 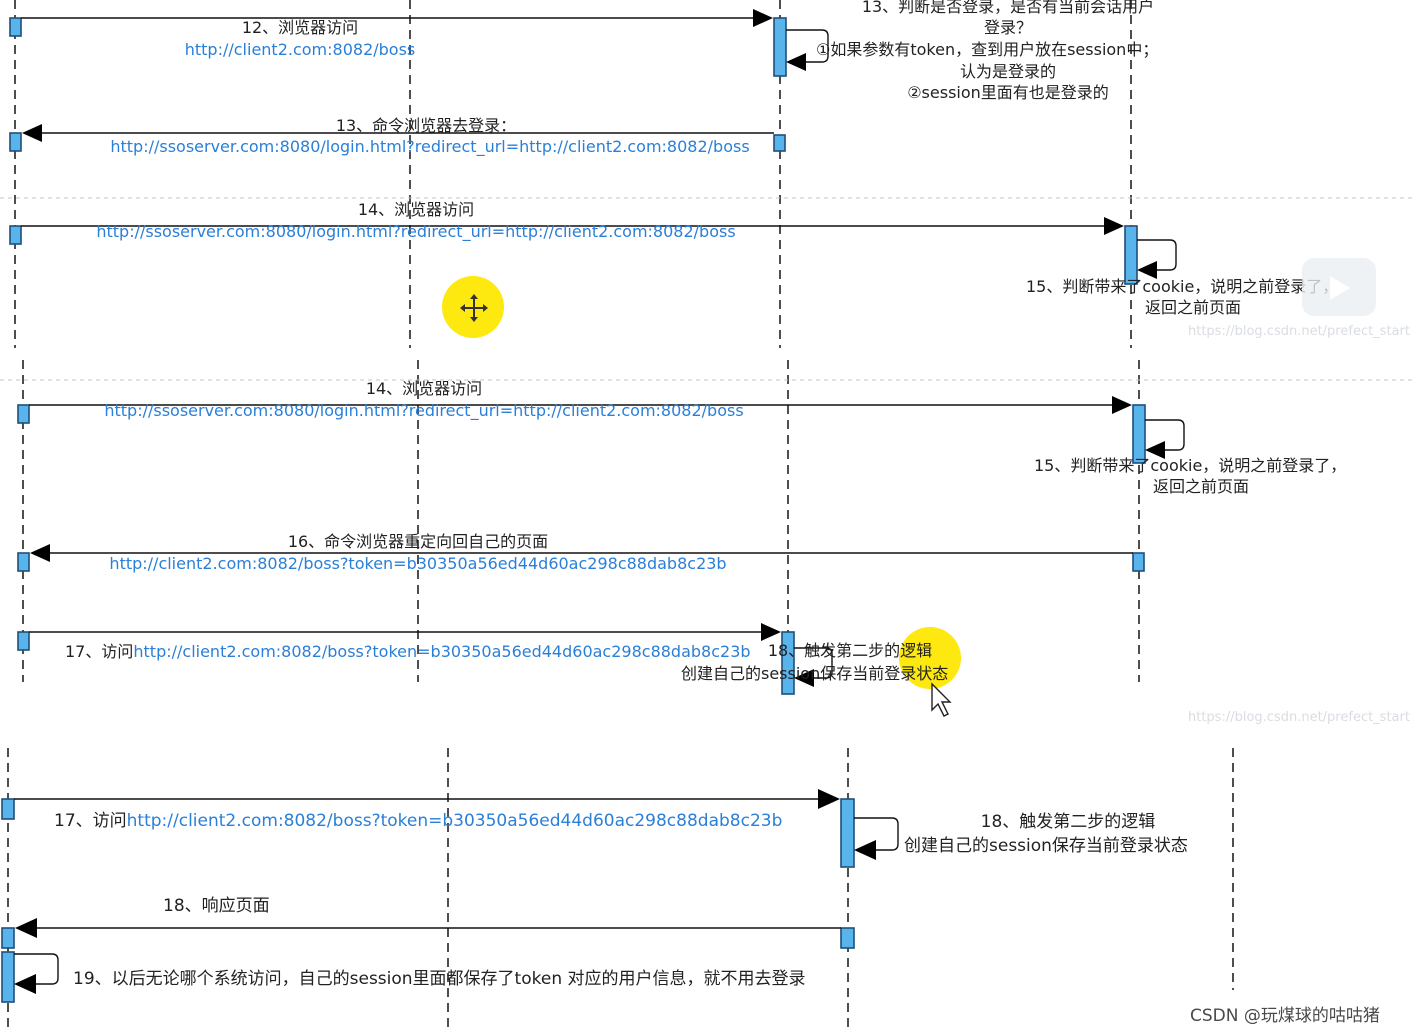 What do you see at coordinates (941, 699) in the screenshot?
I see `mouse-pointer-icon` at bounding box center [941, 699].